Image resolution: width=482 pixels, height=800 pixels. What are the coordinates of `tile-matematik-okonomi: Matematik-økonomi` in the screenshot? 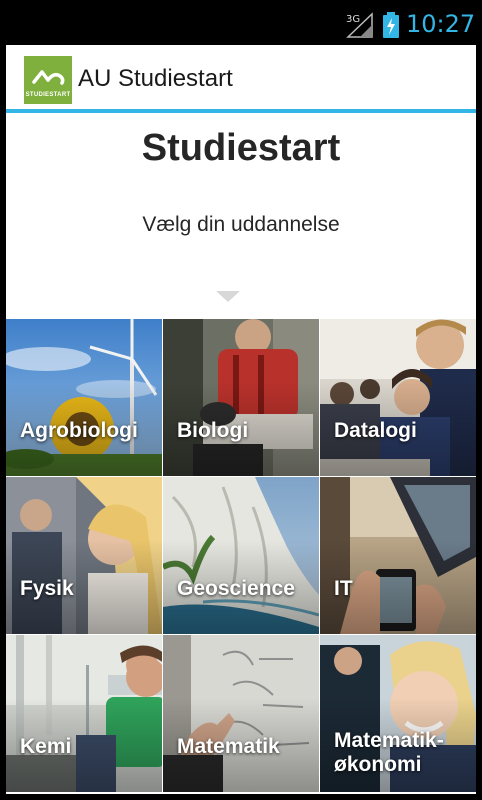 It's located at (398, 713).